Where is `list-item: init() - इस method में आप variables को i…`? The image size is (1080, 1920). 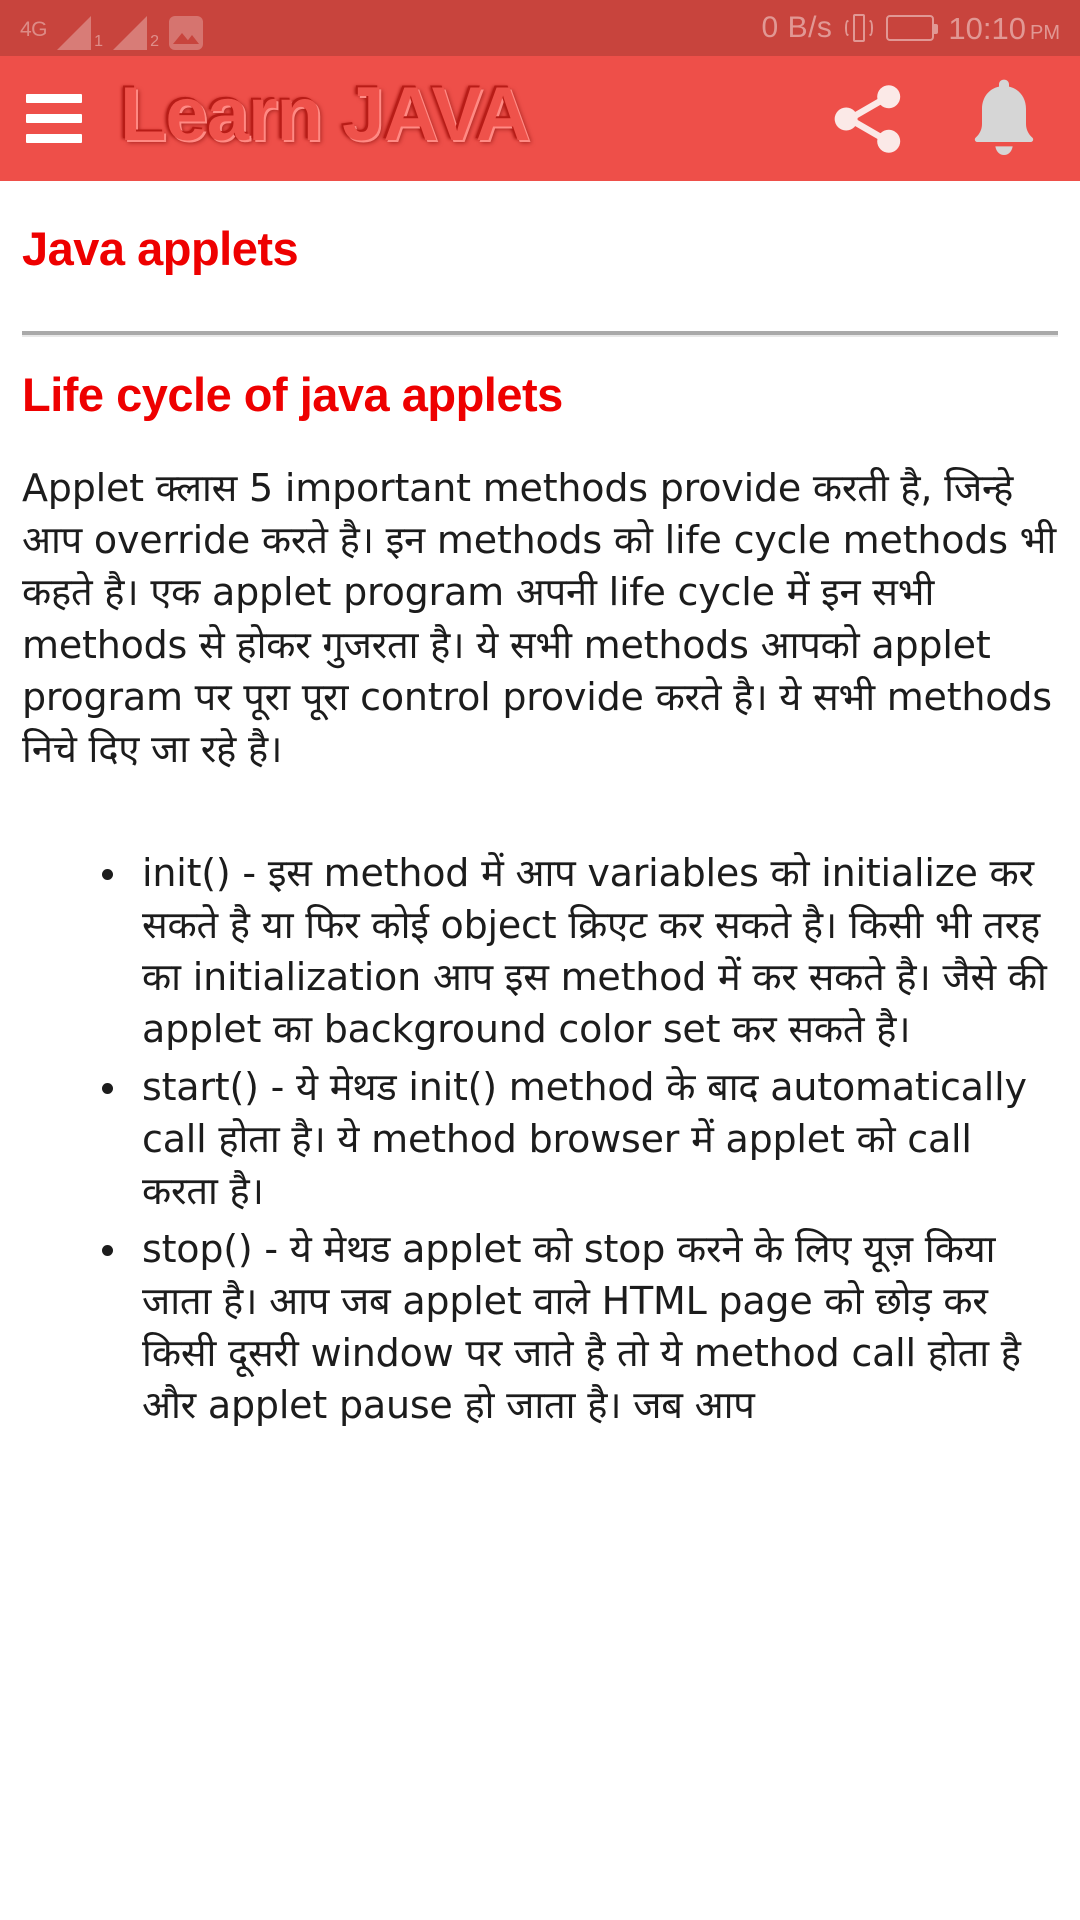 list-item: init() - इस method में आप variables को i… is located at coordinates (578, 951).